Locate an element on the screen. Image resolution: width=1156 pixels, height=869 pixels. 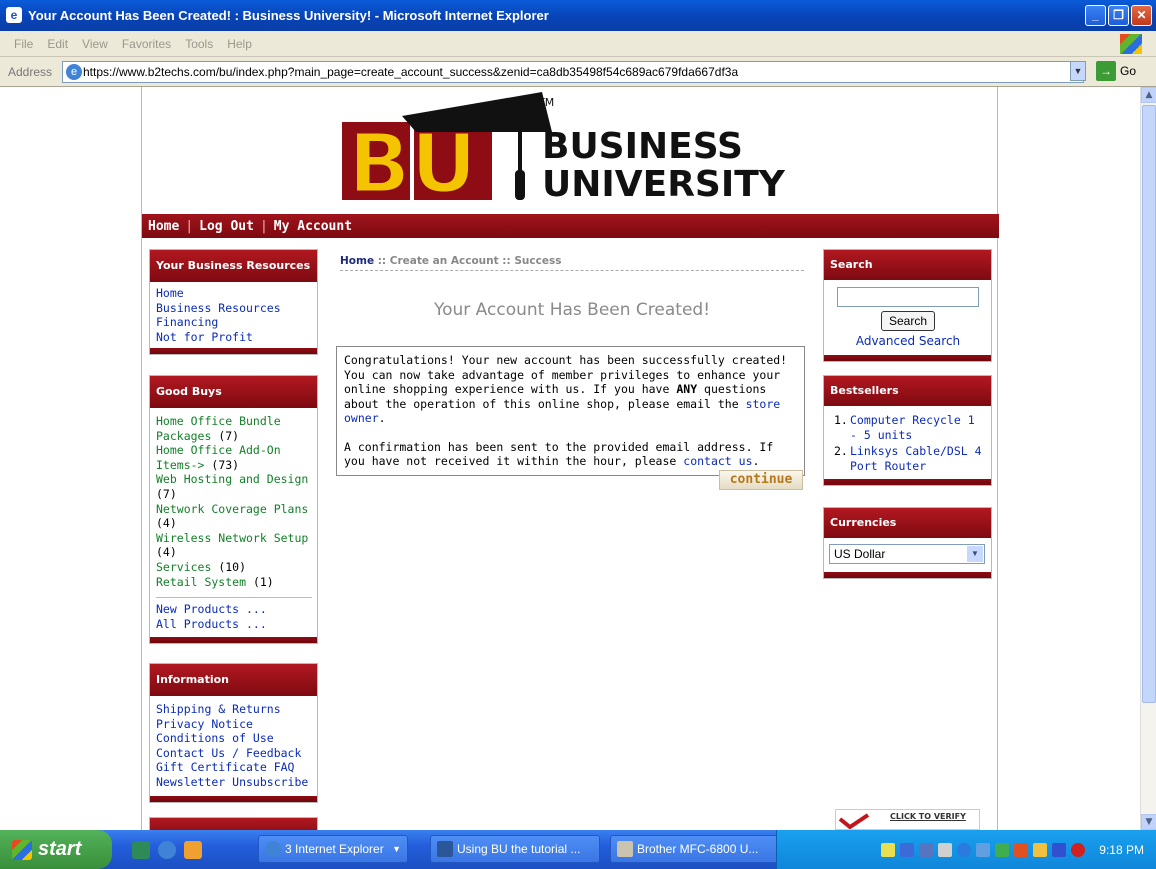
resource-link-business-resources: Business Resources is located at coordinates (234, 308).